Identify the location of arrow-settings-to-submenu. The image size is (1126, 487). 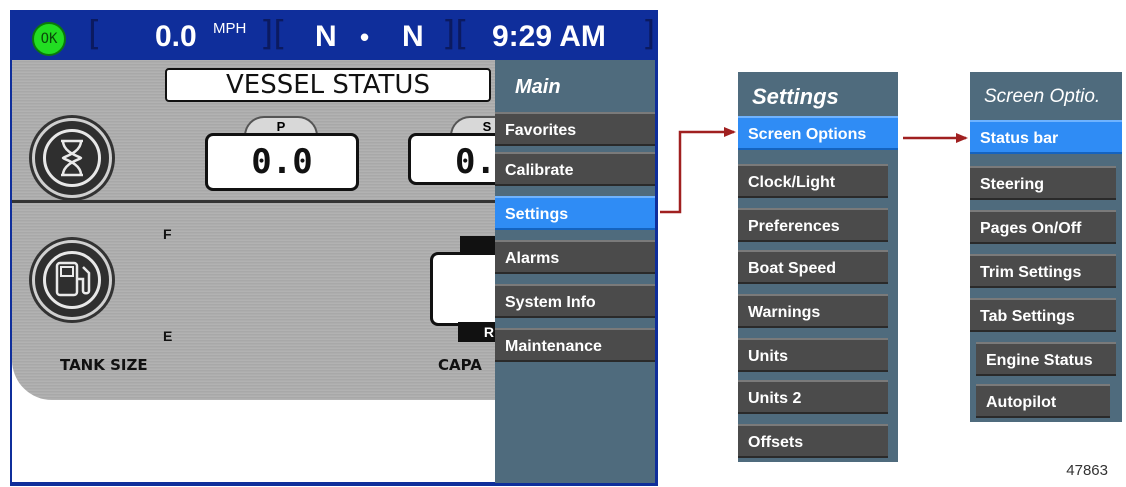
(698, 170).